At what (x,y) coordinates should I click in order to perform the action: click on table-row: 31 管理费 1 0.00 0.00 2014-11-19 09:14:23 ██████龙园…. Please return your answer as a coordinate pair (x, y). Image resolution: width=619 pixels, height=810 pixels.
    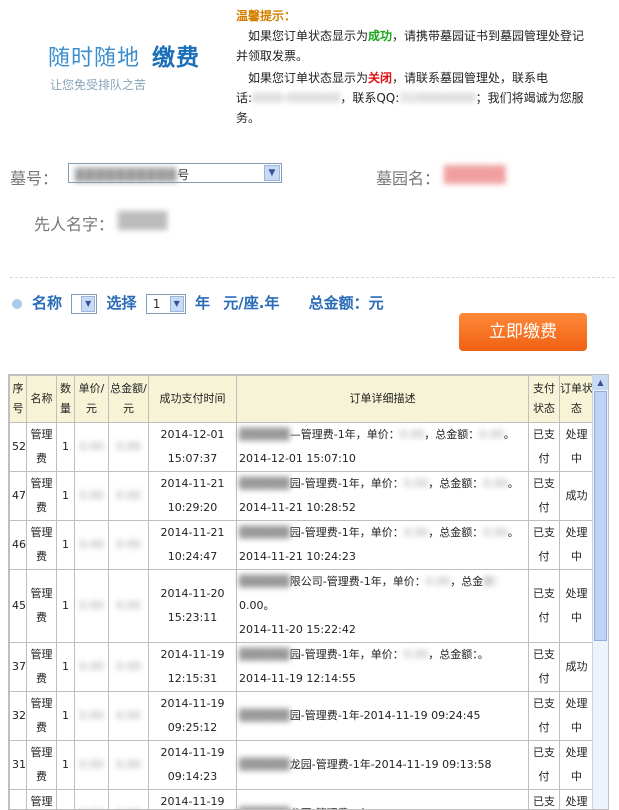
    Looking at the image, I should click on (301, 765).